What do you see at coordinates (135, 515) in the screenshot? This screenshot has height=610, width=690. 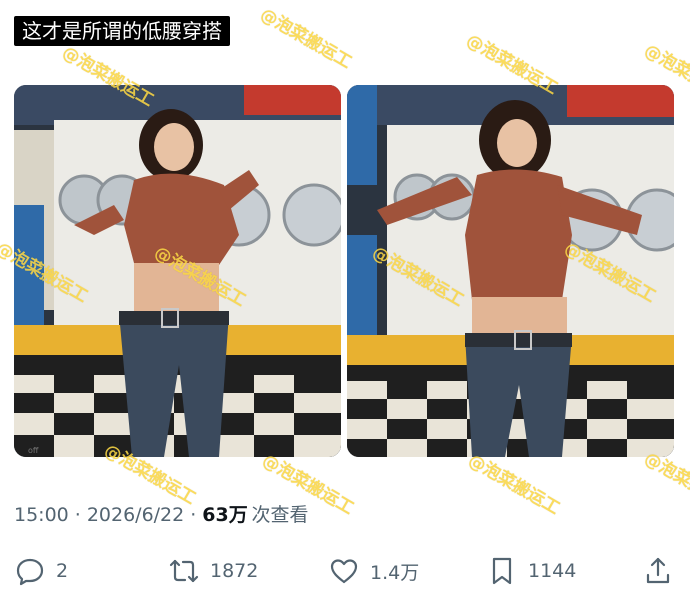 I see `tweet-date: 2026/6/22` at bounding box center [135, 515].